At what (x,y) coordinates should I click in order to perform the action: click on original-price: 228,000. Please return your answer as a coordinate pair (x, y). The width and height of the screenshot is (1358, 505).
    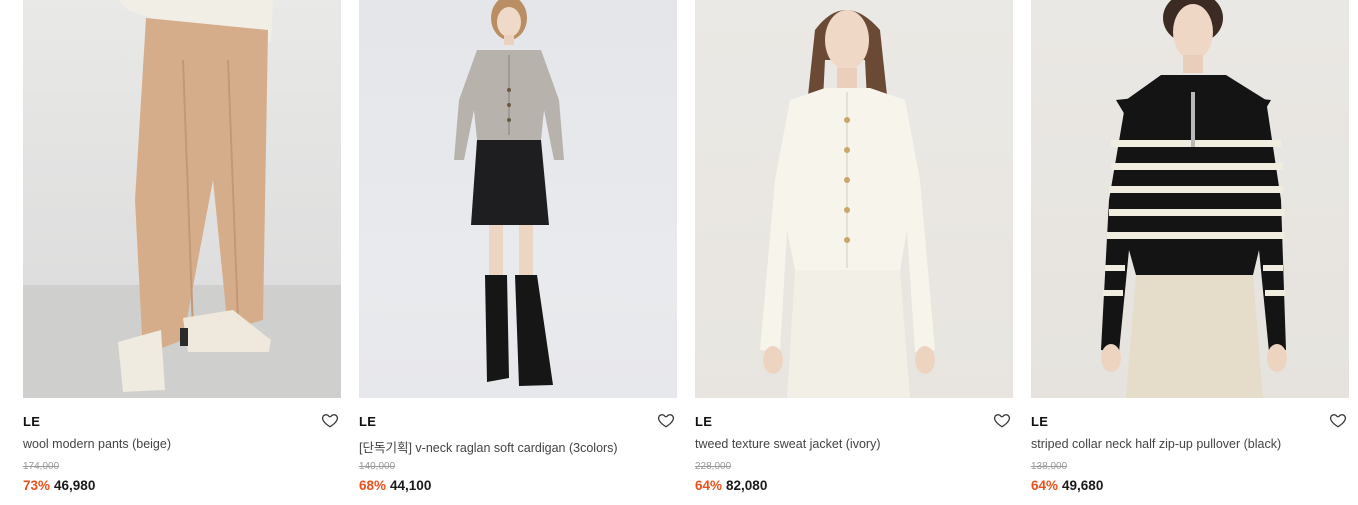
    Looking at the image, I should click on (713, 466).